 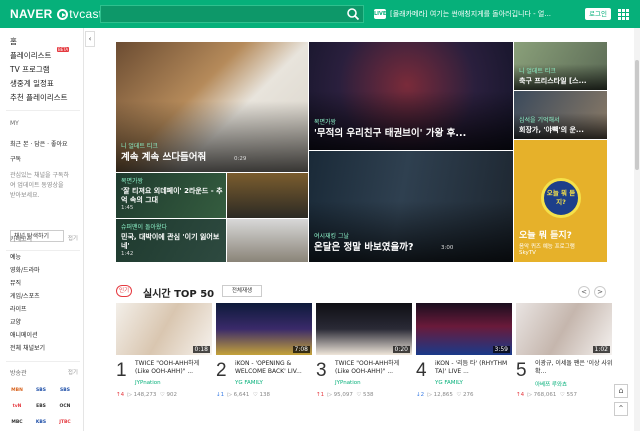 I want to click on category-all-channels: 전체 채널보기, so click(x=27, y=347).